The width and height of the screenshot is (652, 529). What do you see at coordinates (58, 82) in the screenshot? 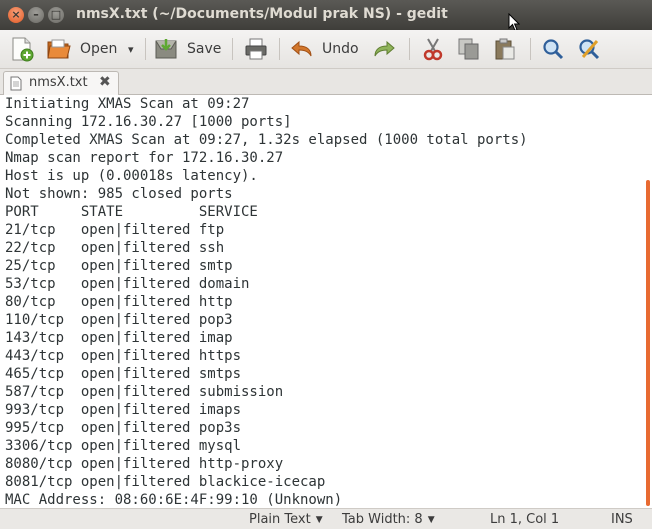
I see `tab-label: nmsX.txt` at bounding box center [58, 82].